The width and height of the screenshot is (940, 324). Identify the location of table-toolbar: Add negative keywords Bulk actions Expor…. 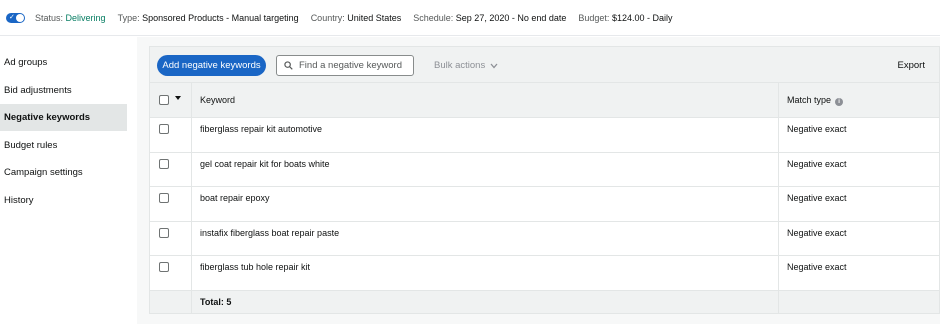
(544, 65).